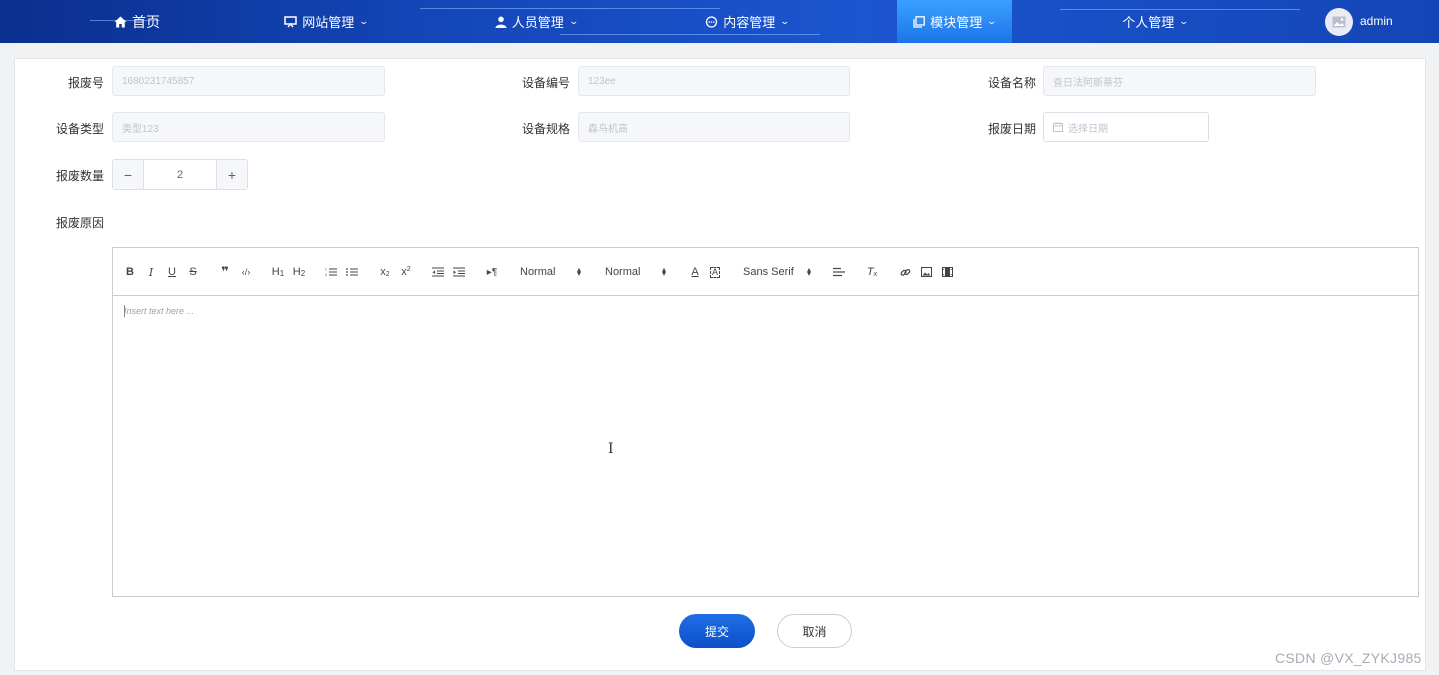  Describe the element at coordinates (1011, 129) in the screenshot. I see `scrap-date-label: 报废日期` at that location.